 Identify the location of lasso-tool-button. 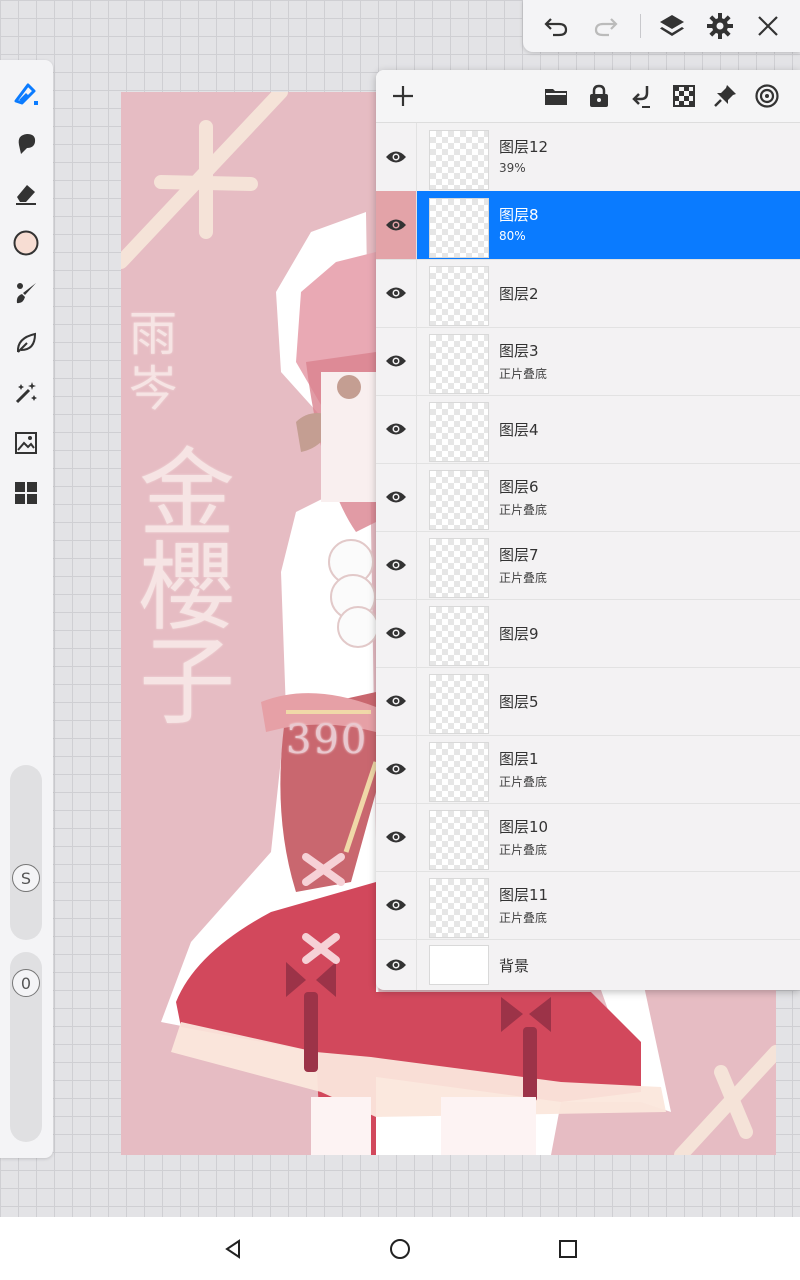
(26, 343).